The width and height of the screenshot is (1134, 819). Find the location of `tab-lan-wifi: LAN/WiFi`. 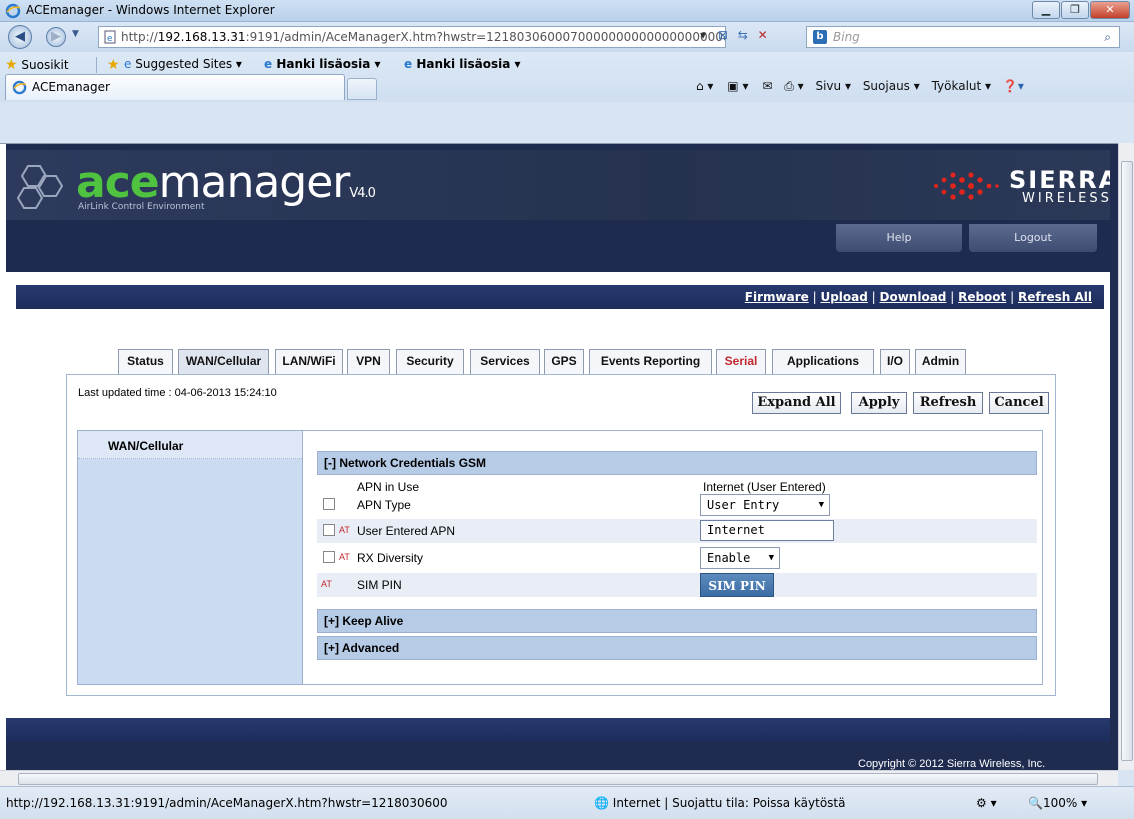

tab-lan-wifi: LAN/WiFi is located at coordinates (309, 361).